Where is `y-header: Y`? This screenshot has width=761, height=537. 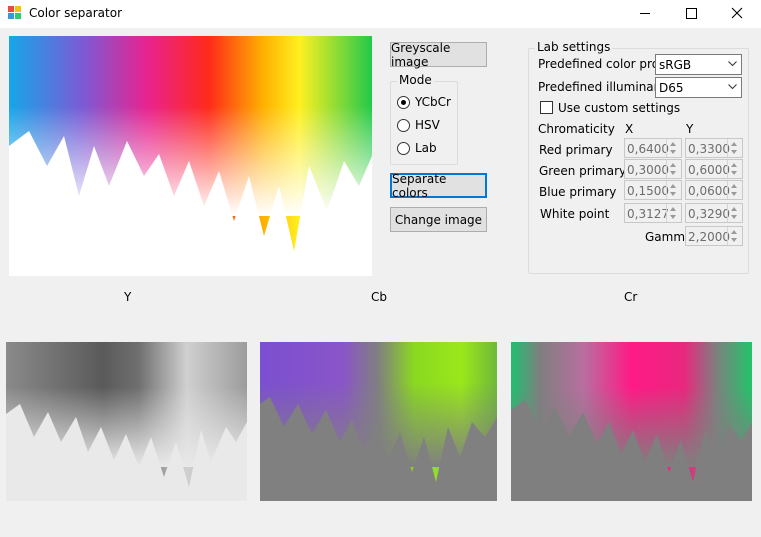 y-header: Y is located at coordinates (690, 129).